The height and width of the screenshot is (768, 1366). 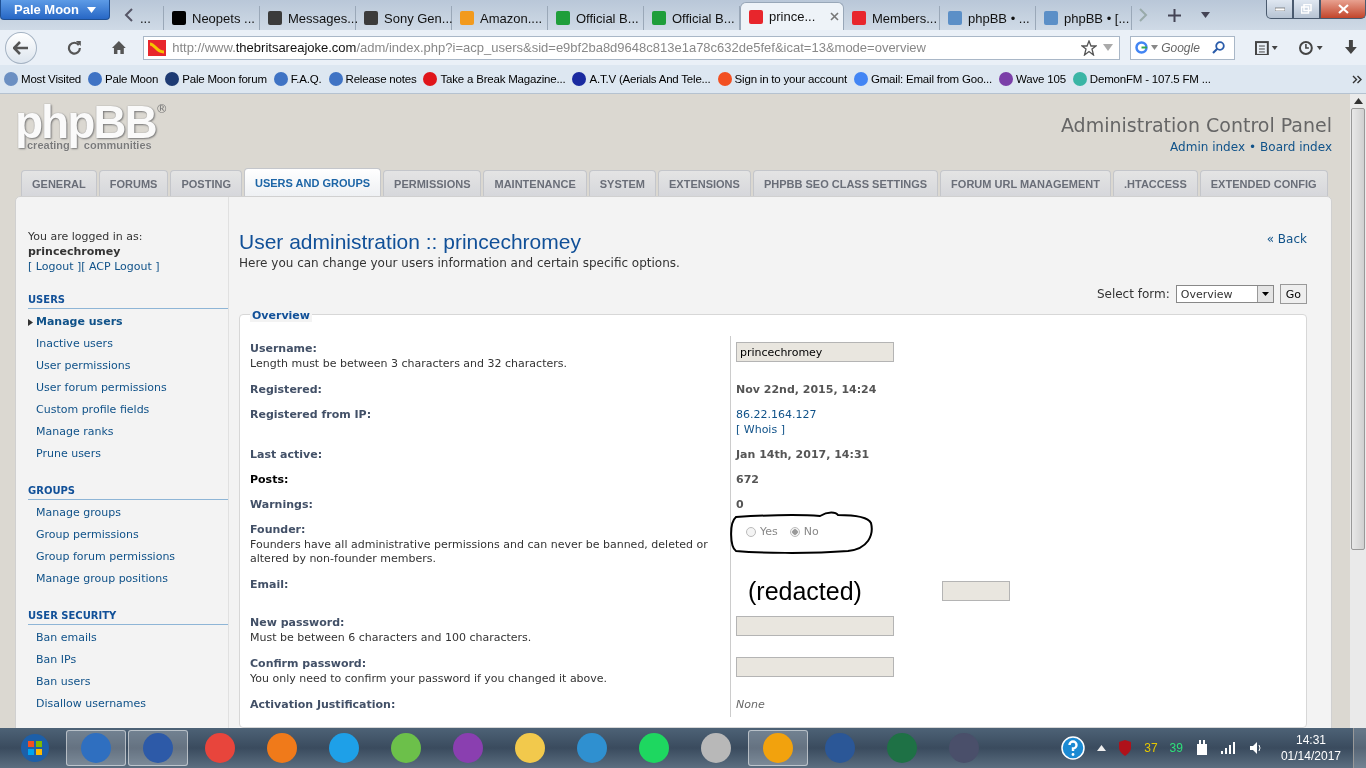 What do you see at coordinates (1205, 15) in the screenshot?
I see `tab-list-icon` at bounding box center [1205, 15].